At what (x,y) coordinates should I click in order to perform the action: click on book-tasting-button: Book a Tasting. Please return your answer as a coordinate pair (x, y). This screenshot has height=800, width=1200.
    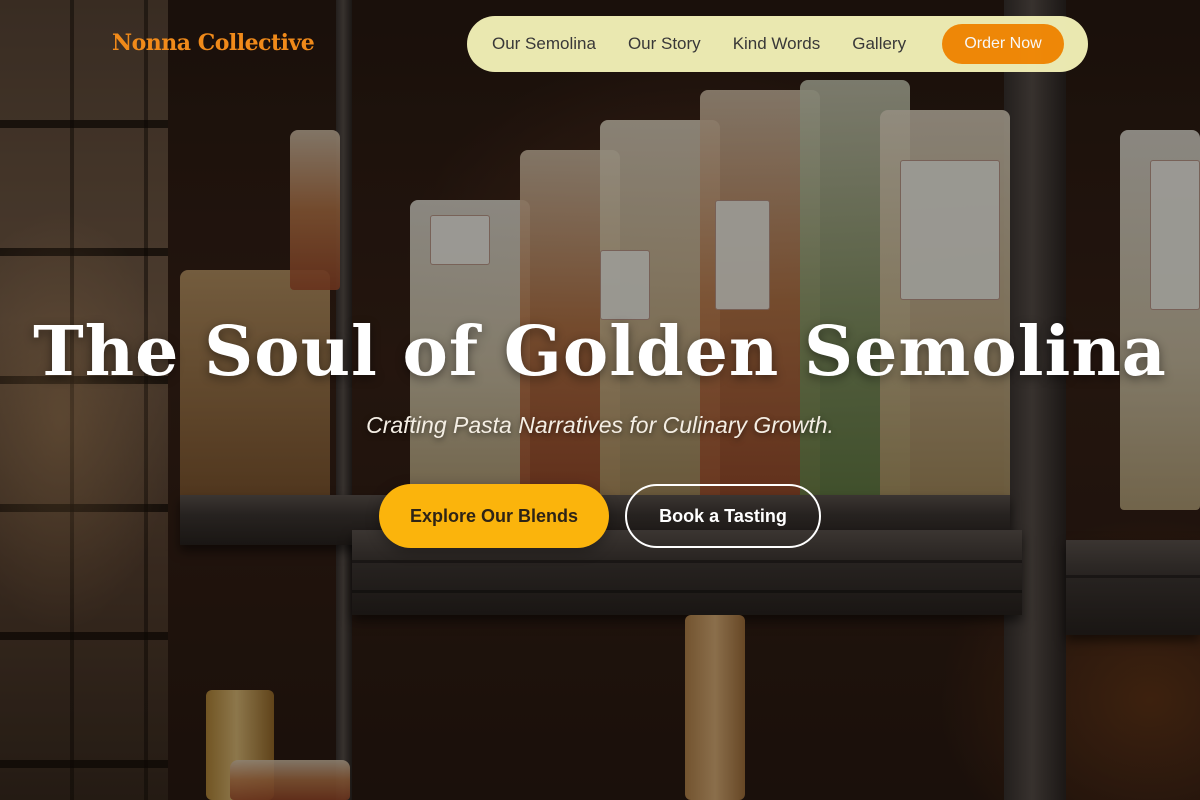
    Looking at the image, I should click on (723, 516).